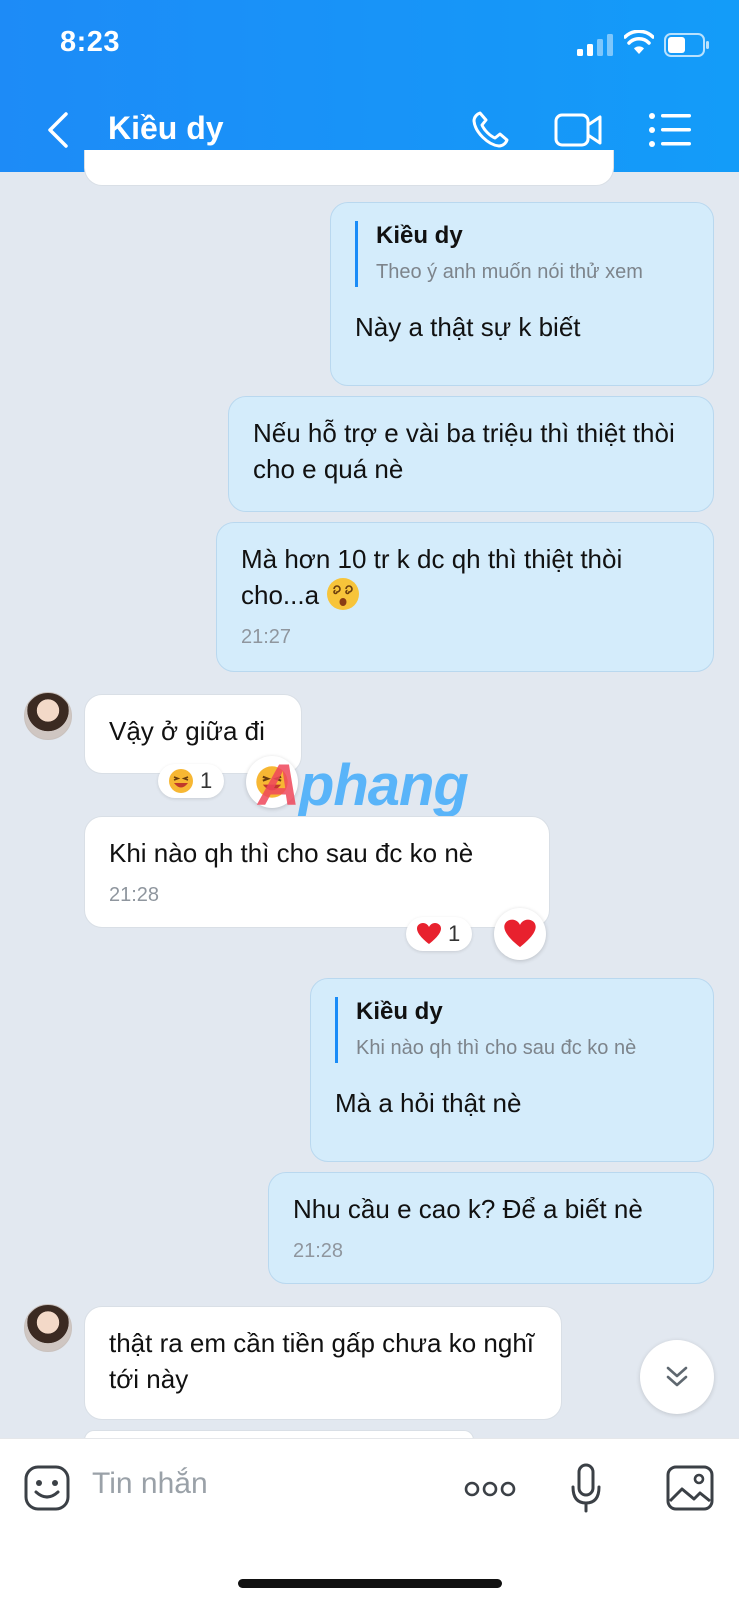 The height and width of the screenshot is (1600, 739). What do you see at coordinates (490, 1489) in the screenshot?
I see `more-options-icon` at bounding box center [490, 1489].